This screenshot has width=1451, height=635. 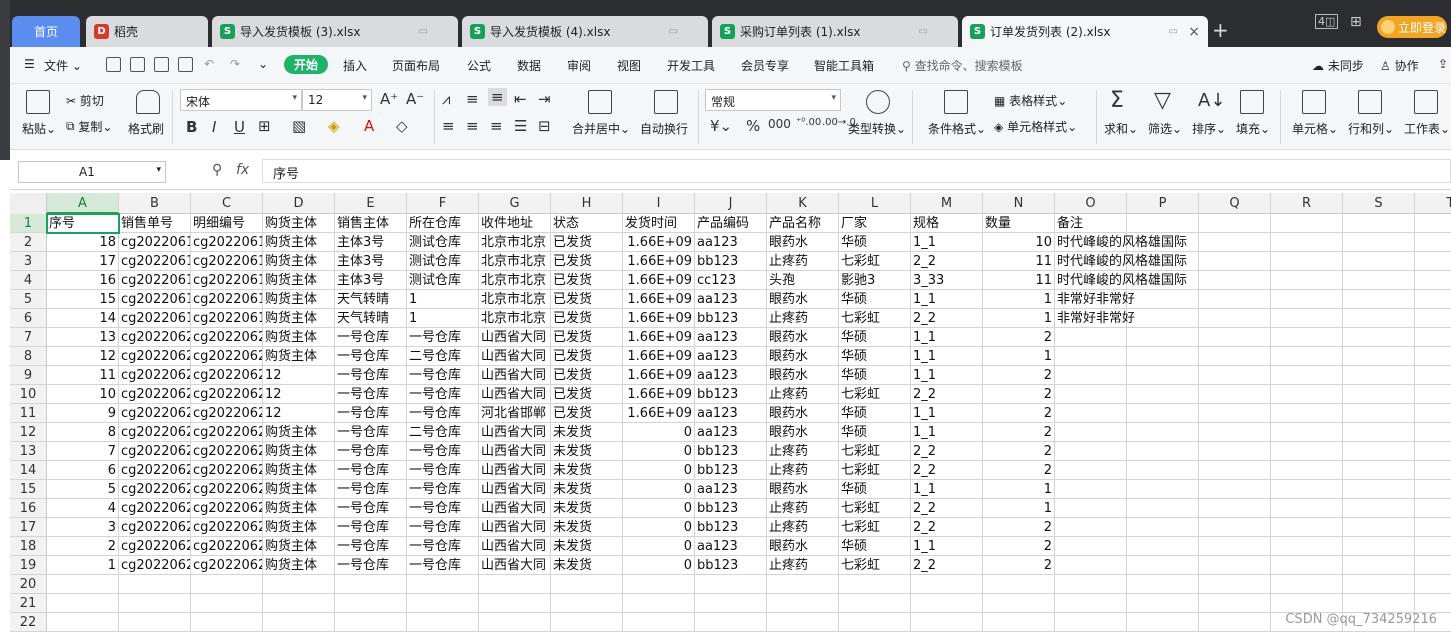 What do you see at coordinates (416, 65) in the screenshot?
I see `menu-layout: 页面布局` at bounding box center [416, 65].